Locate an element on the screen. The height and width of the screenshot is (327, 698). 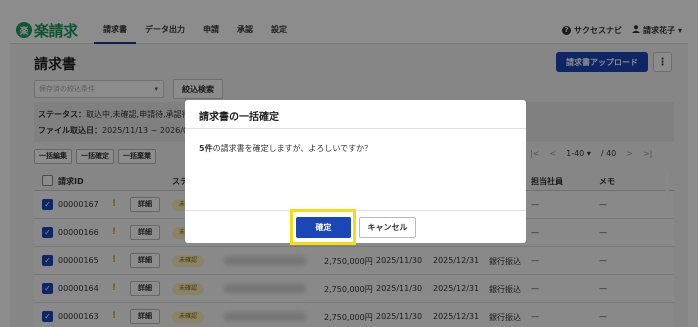
dialog-message: 5件の請求書を確定しますが、よろしいですか？ is located at coordinates (285, 148).